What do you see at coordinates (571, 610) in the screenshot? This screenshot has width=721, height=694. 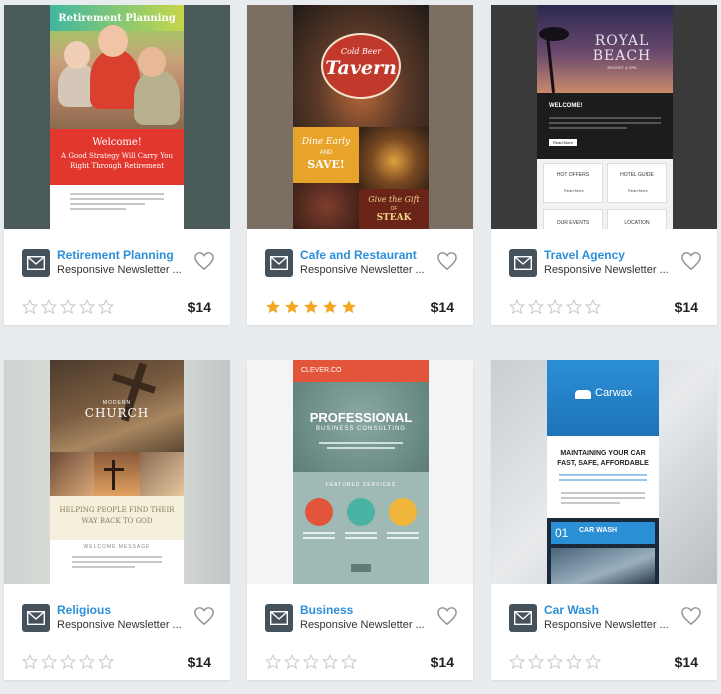 I see `product-title: Car Wash` at bounding box center [571, 610].